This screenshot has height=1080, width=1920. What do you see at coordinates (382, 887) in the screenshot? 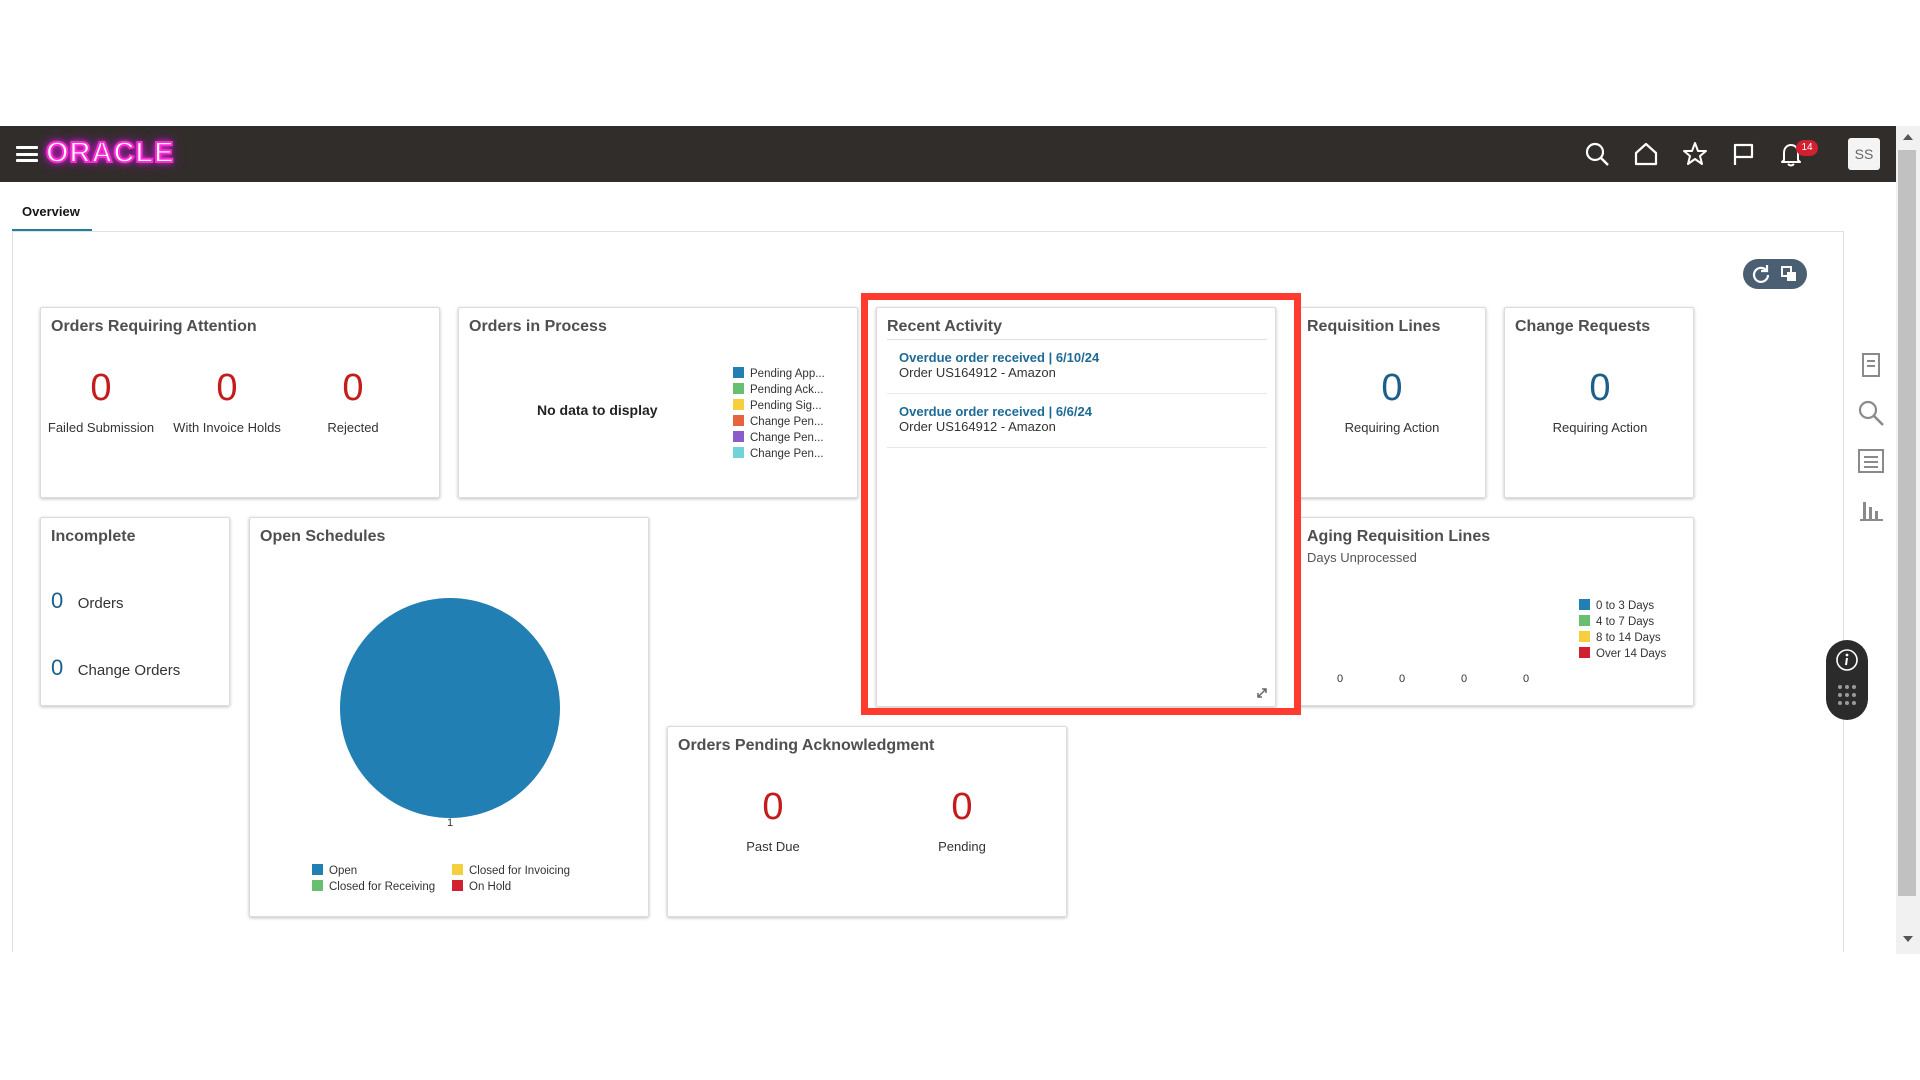
I see `legend-item: Closed for Receiving` at bounding box center [382, 887].